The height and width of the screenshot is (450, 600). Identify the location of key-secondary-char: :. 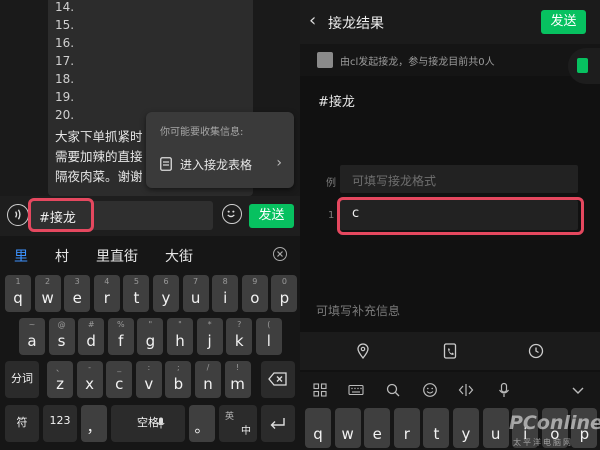
(149, 367).